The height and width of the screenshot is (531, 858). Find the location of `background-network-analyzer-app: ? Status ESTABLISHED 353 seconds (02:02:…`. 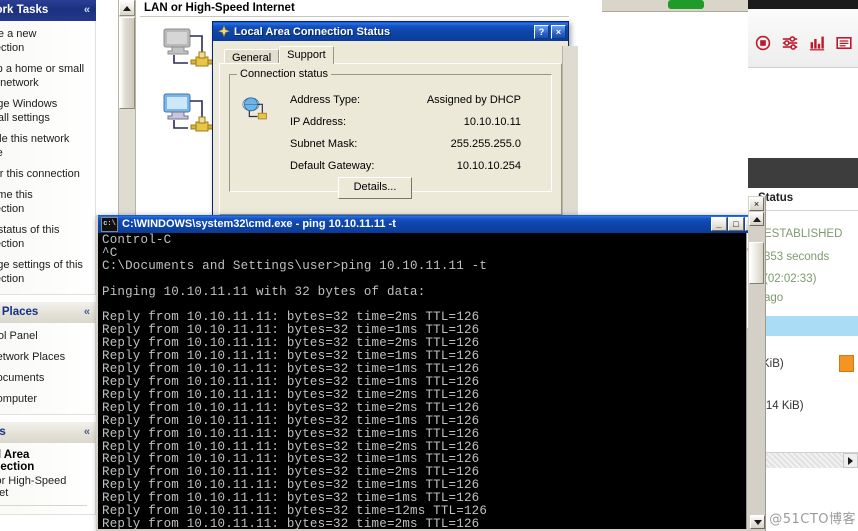

background-network-analyzer-app: ? Status ESTABLISHED 353 seconds (02:02:… is located at coordinates (803, 265).